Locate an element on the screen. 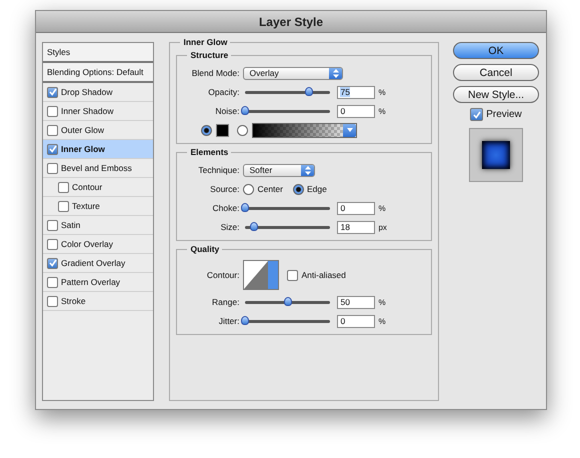 Image resolution: width=580 pixels, height=458 pixels. input-field: 75 is located at coordinates (356, 92).